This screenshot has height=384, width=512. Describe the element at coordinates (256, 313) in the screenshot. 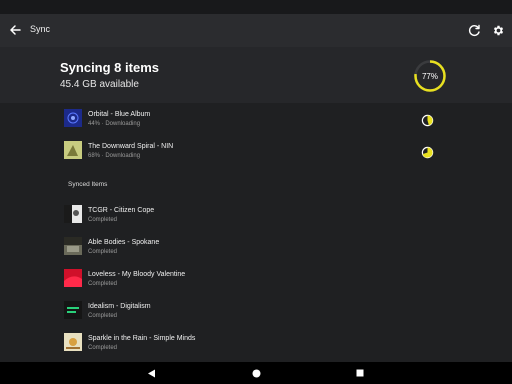

I see `list-item: Idealism - Digitalism Completed` at that location.